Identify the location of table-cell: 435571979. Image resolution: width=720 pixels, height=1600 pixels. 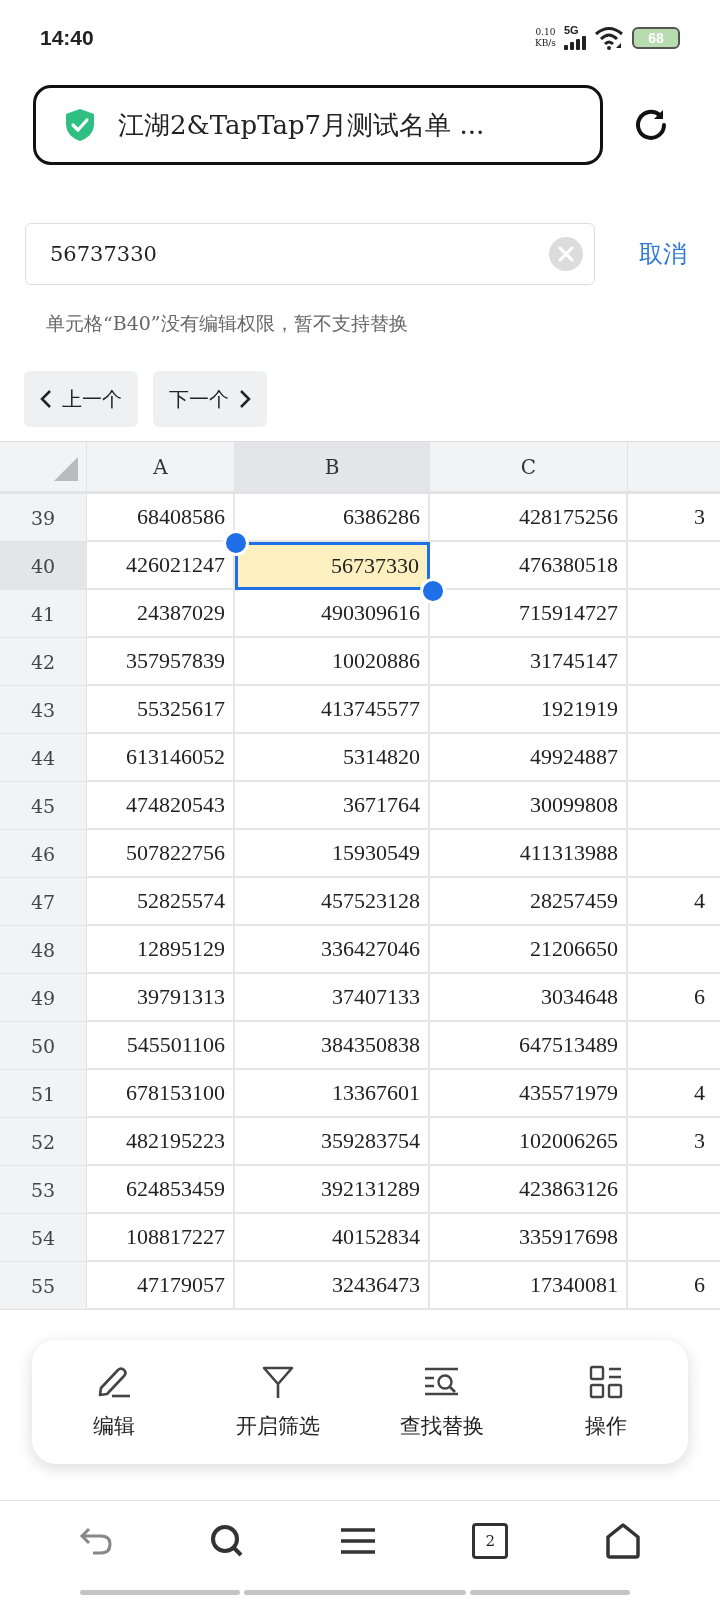
(529, 1094).